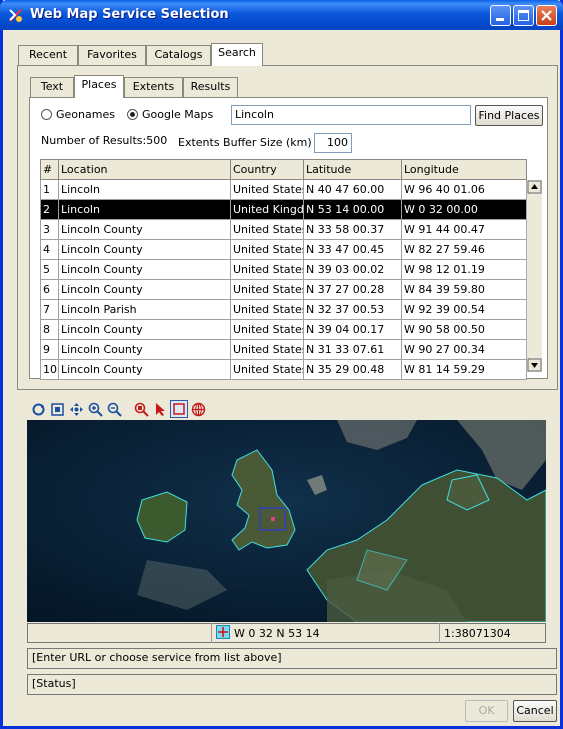  I want to click on tab-results: Results, so click(210, 87).